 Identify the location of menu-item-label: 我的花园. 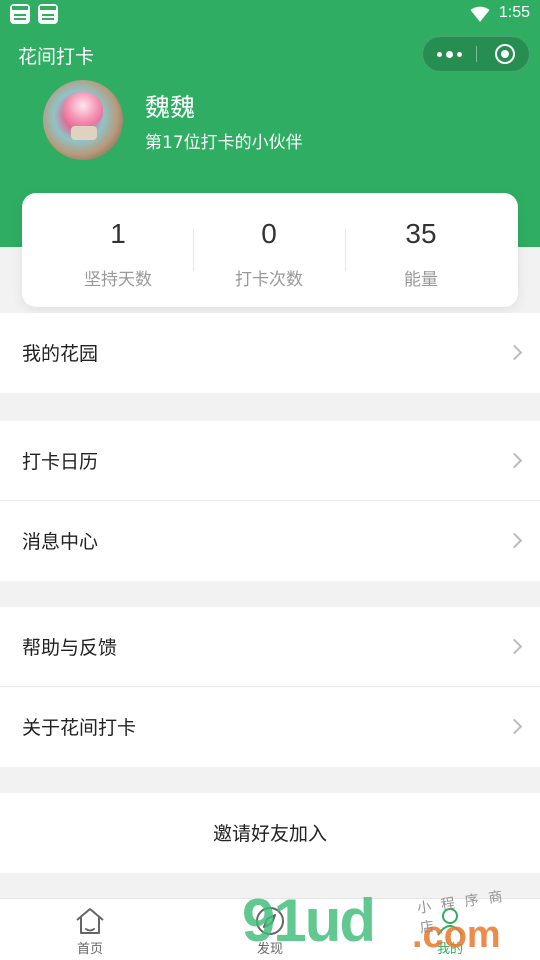
(60, 354).